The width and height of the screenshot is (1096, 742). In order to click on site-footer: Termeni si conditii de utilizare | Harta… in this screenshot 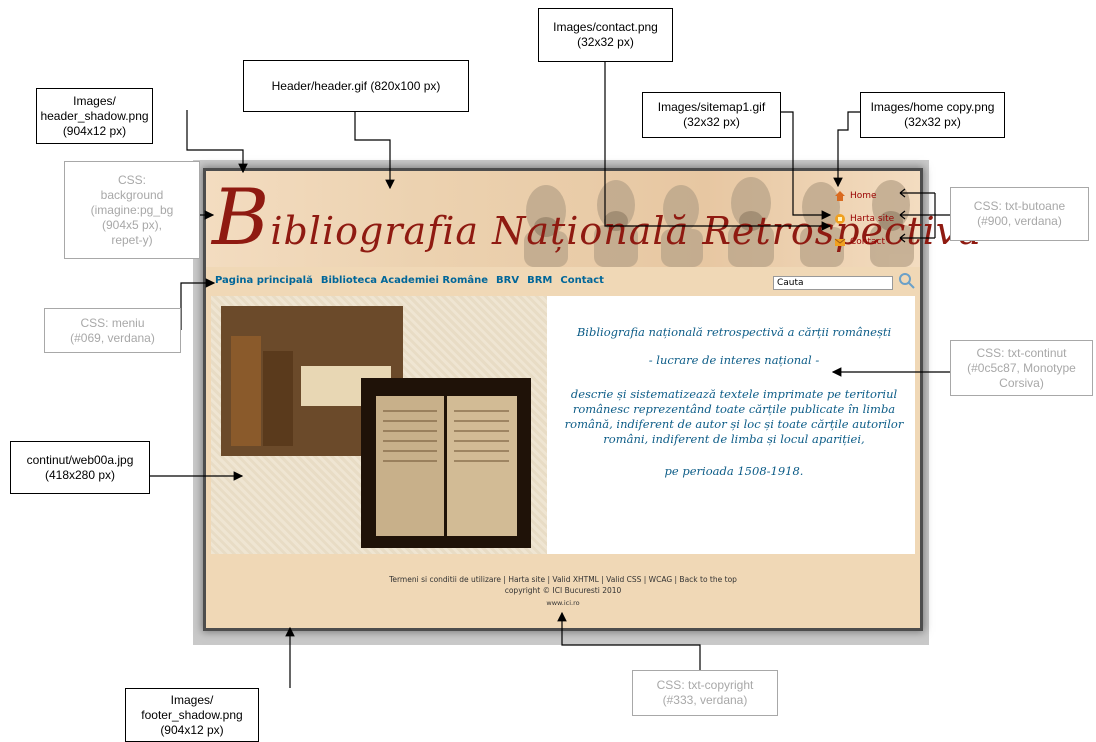, I will do `click(563, 589)`.